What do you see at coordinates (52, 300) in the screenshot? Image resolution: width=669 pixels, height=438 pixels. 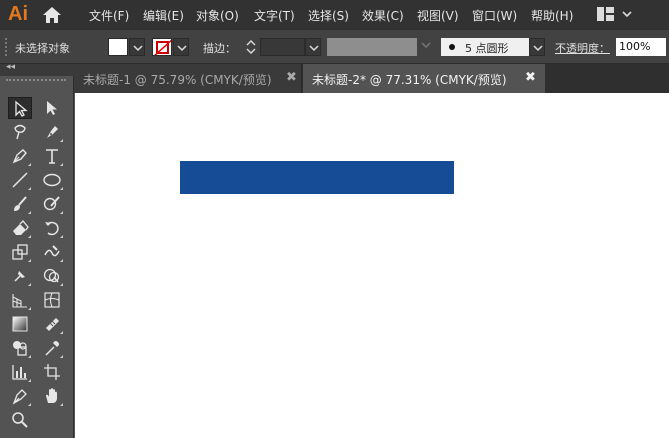 I see `mesh-tool-icon` at bounding box center [52, 300].